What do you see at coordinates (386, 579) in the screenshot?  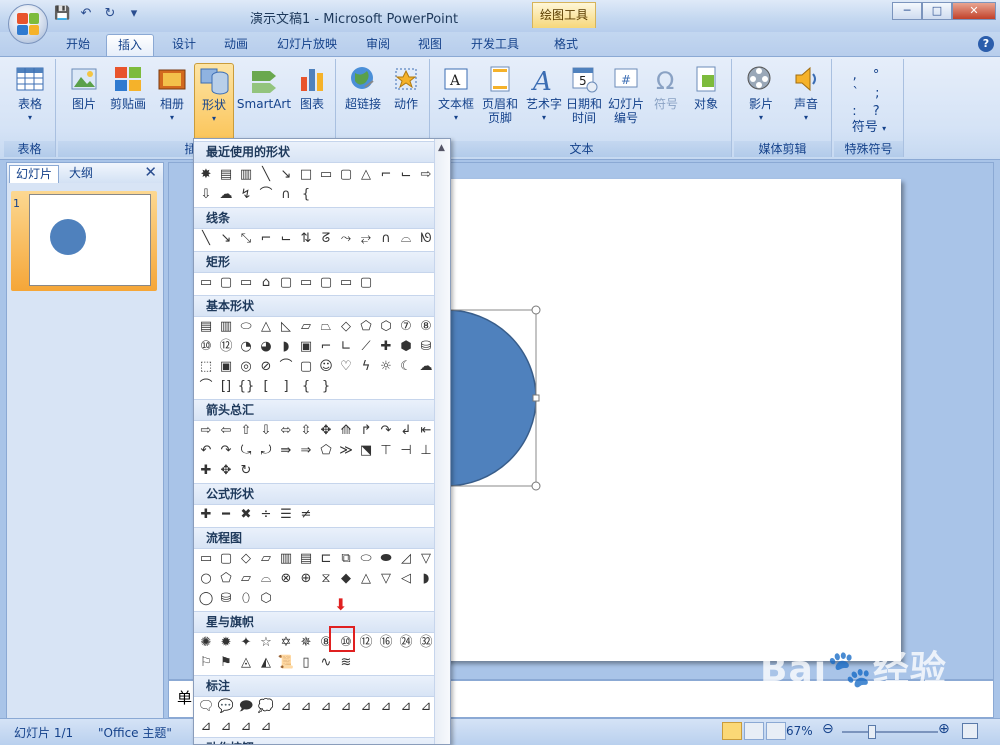 I see `shape-flow-22: ▽` at bounding box center [386, 579].